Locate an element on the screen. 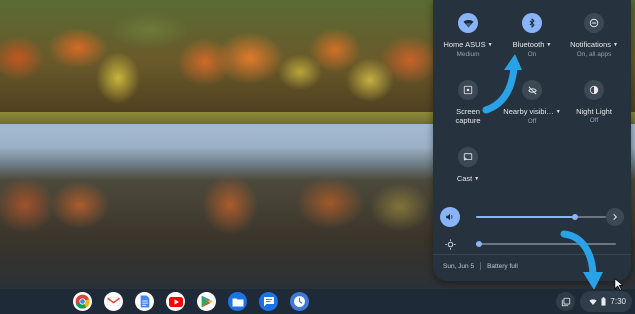  notifications-tile: Notifications ▼ On, all apps is located at coordinates (594, 36).